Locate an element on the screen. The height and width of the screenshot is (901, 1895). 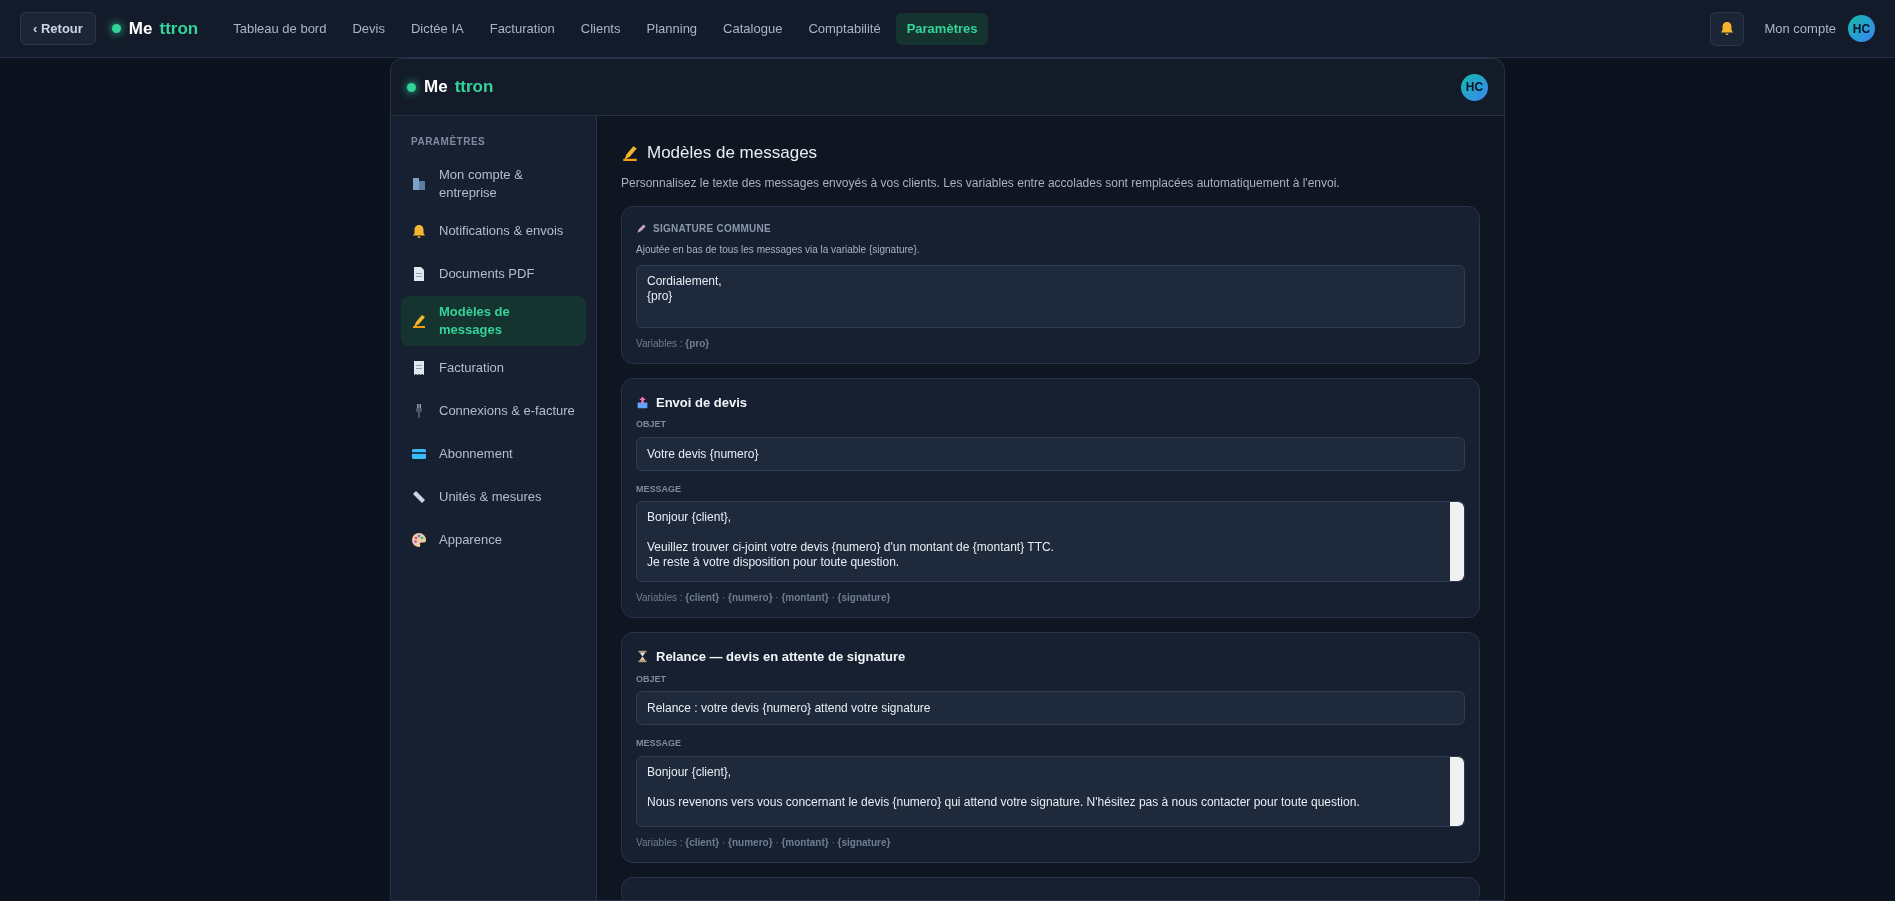
template-title: Relance — devis en attente de signature is located at coordinates (781, 657).